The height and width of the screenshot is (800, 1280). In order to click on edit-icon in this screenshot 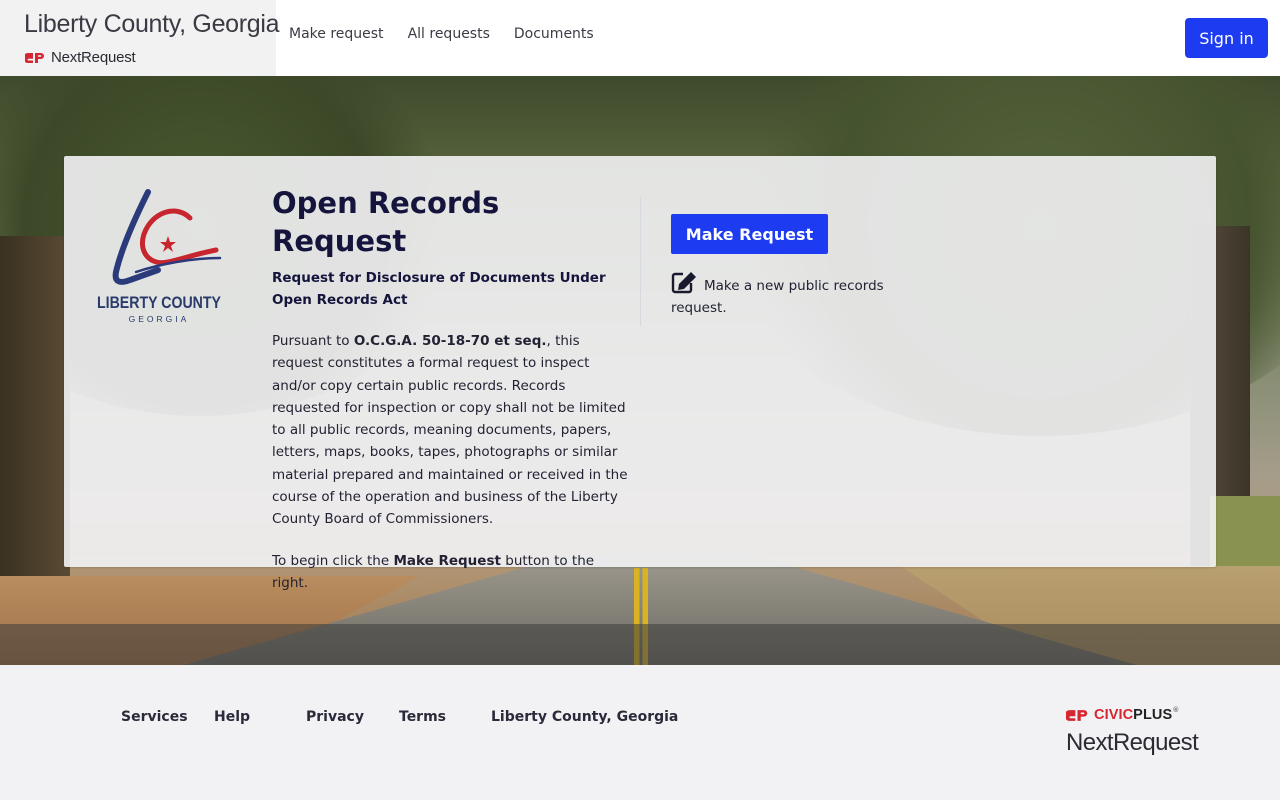, I will do `click(683, 283)`.